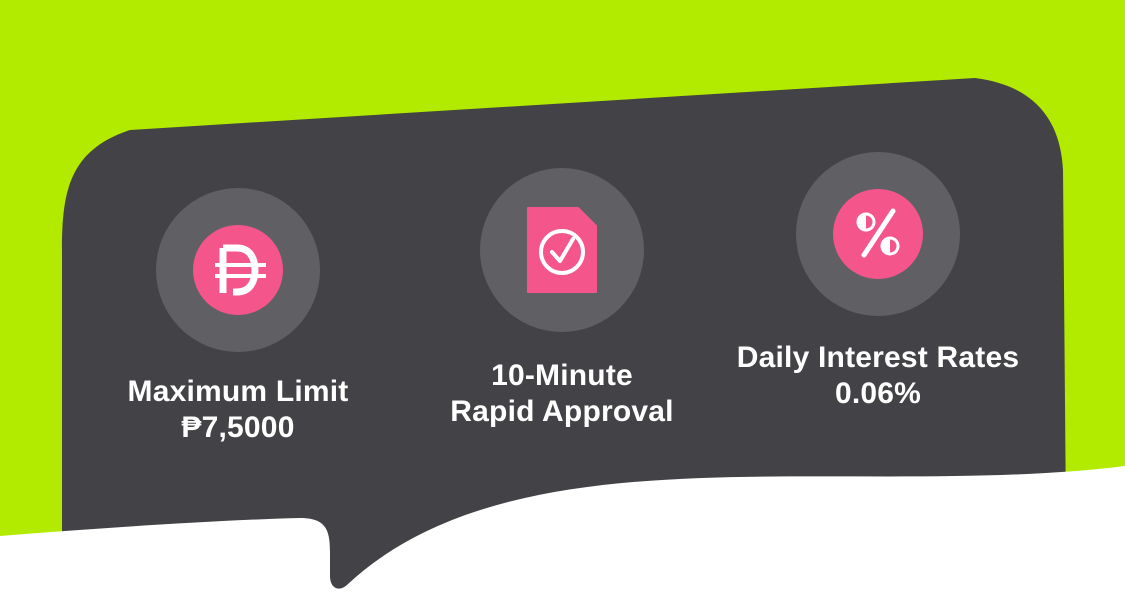 The image size is (1125, 603). Describe the element at coordinates (878, 393) in the screenshot. I see `feature-value: 0.06%` at that location.